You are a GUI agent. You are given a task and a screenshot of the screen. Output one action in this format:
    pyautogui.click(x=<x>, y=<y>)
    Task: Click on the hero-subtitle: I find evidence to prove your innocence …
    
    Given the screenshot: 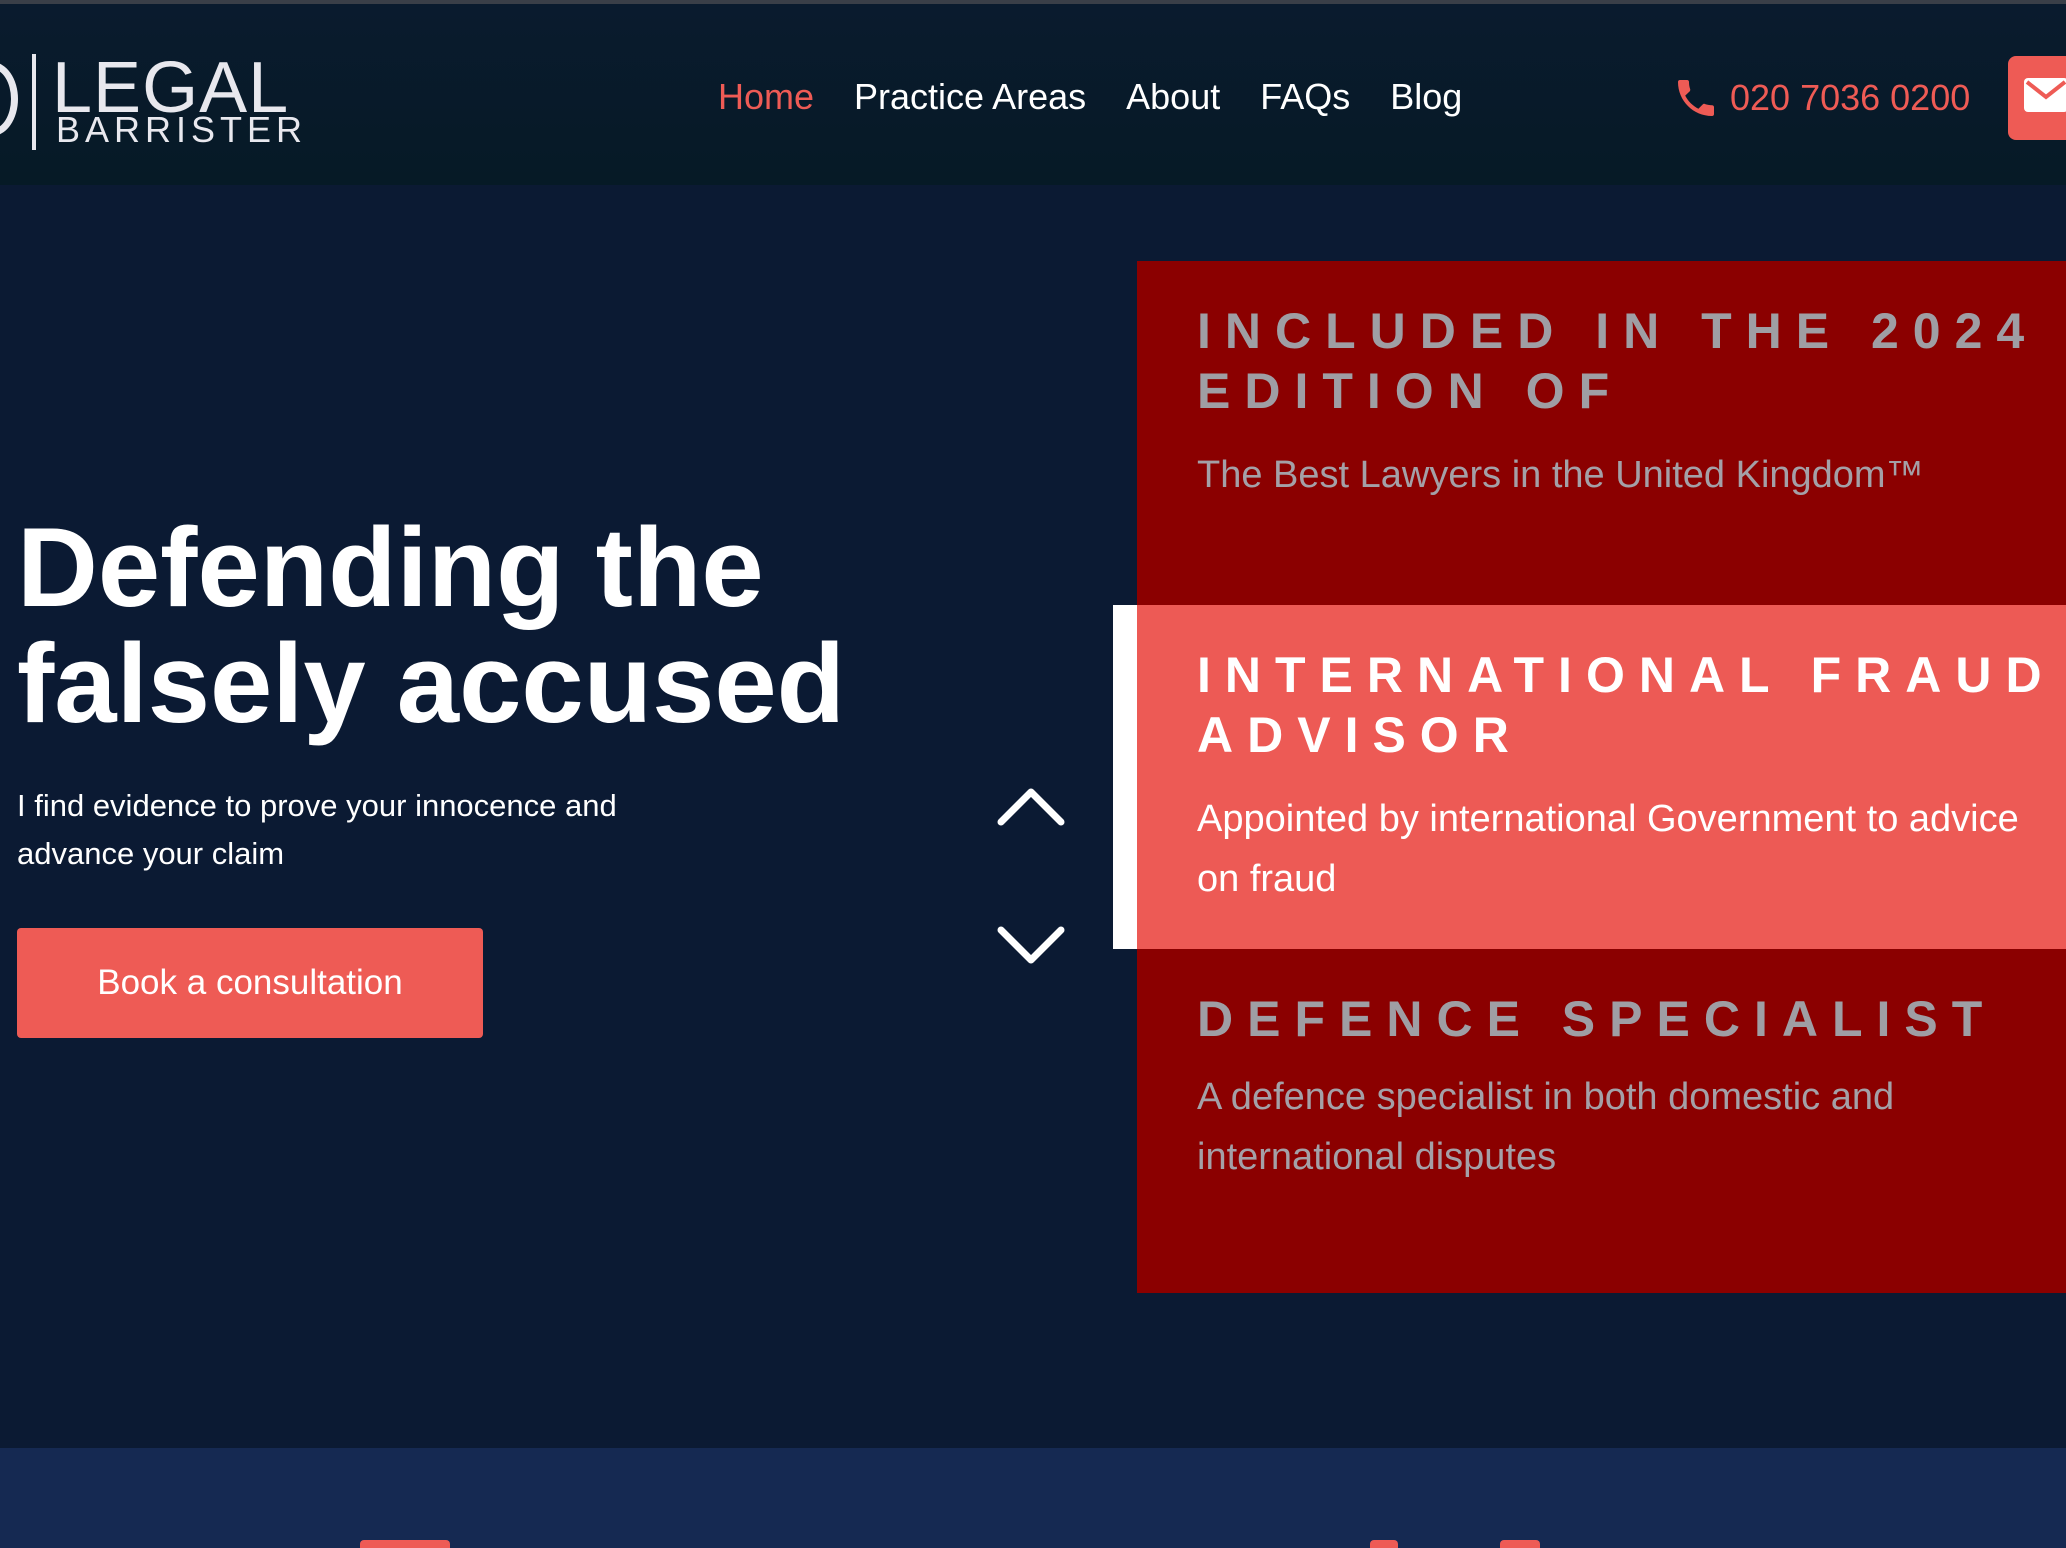 What is the action you would take?
    pyautogui.click(x=357, y=830)
    